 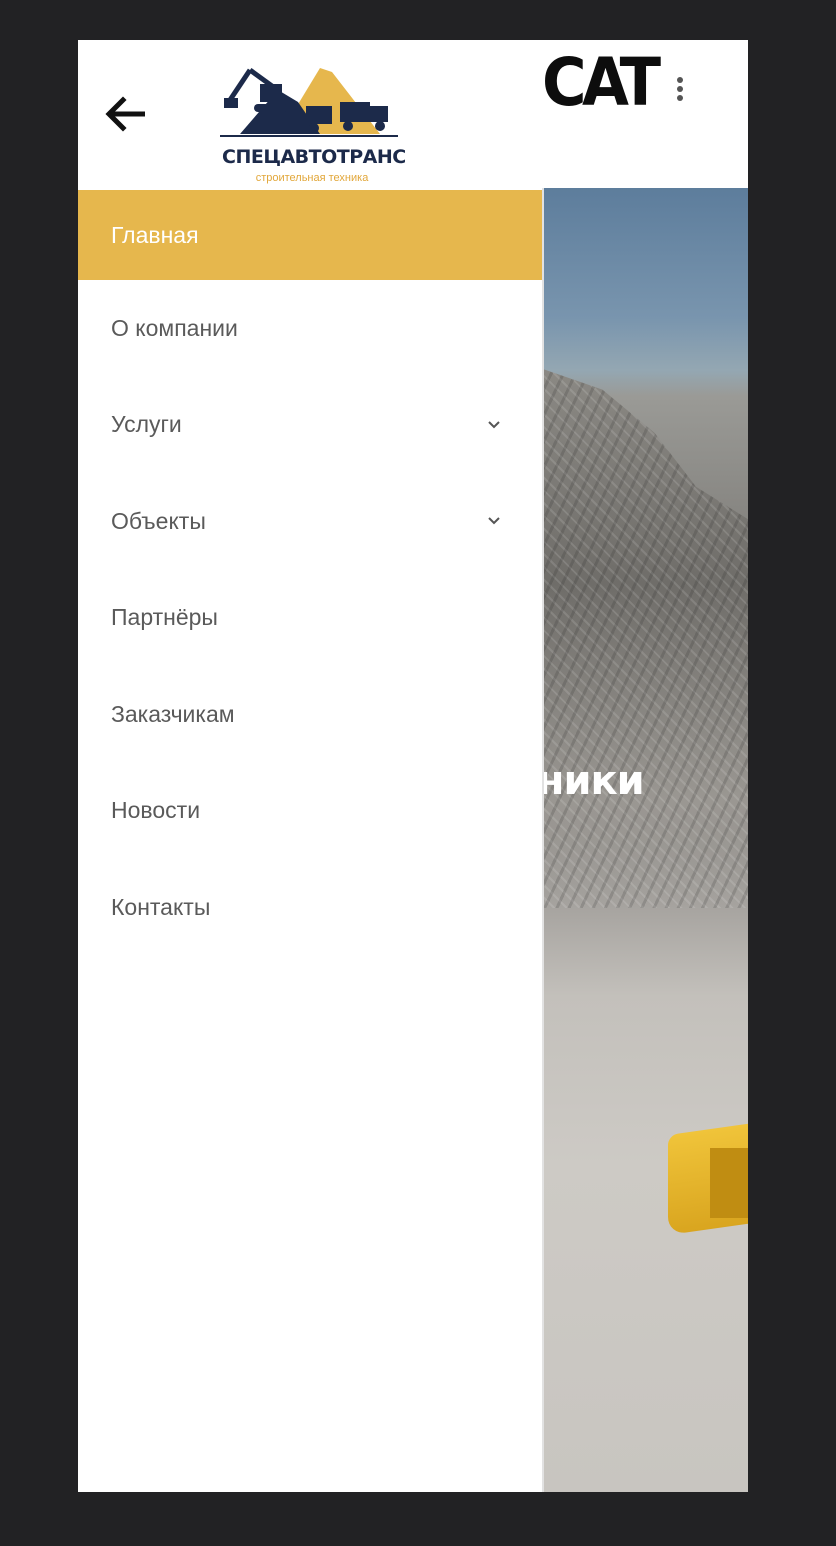 What do you see at coordinates (310, 235) in the screenshot?
I see `nav-item-home: Главная` at bounding box center [310, 235].